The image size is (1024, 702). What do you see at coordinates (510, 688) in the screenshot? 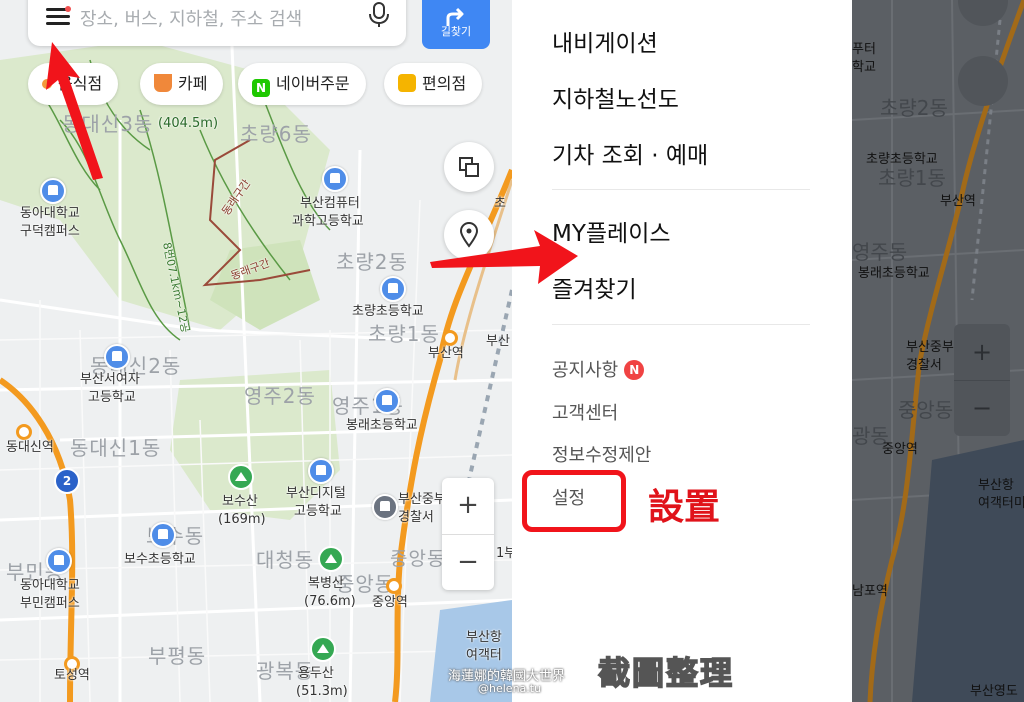
I see `credit-handle: @helena.tu` at bounding box center [510, 688].